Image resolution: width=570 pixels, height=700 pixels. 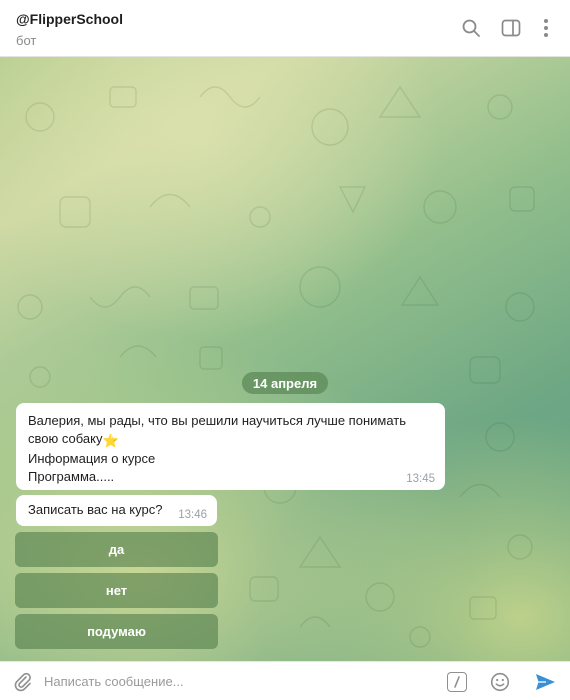 I want to click on message-bubble: Записать вас на курс? 13:46, so click(x=116, y=510).